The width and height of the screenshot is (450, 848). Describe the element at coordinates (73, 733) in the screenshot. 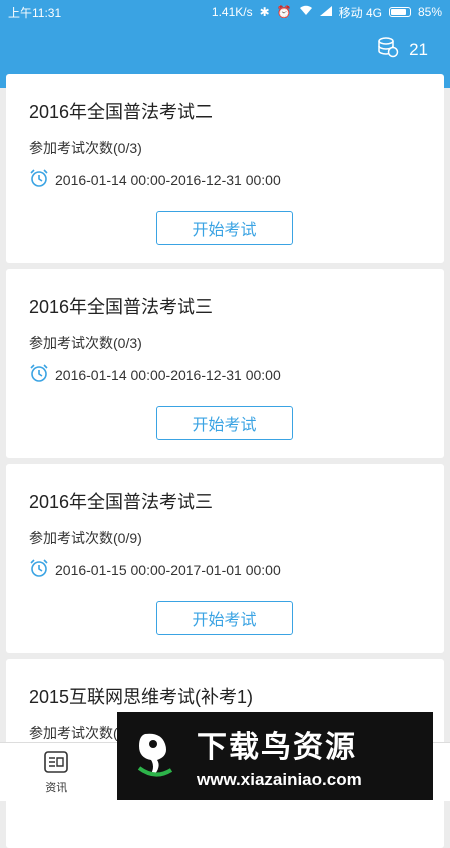

I see `exam-attempts: 参加考试次数(` at that location.